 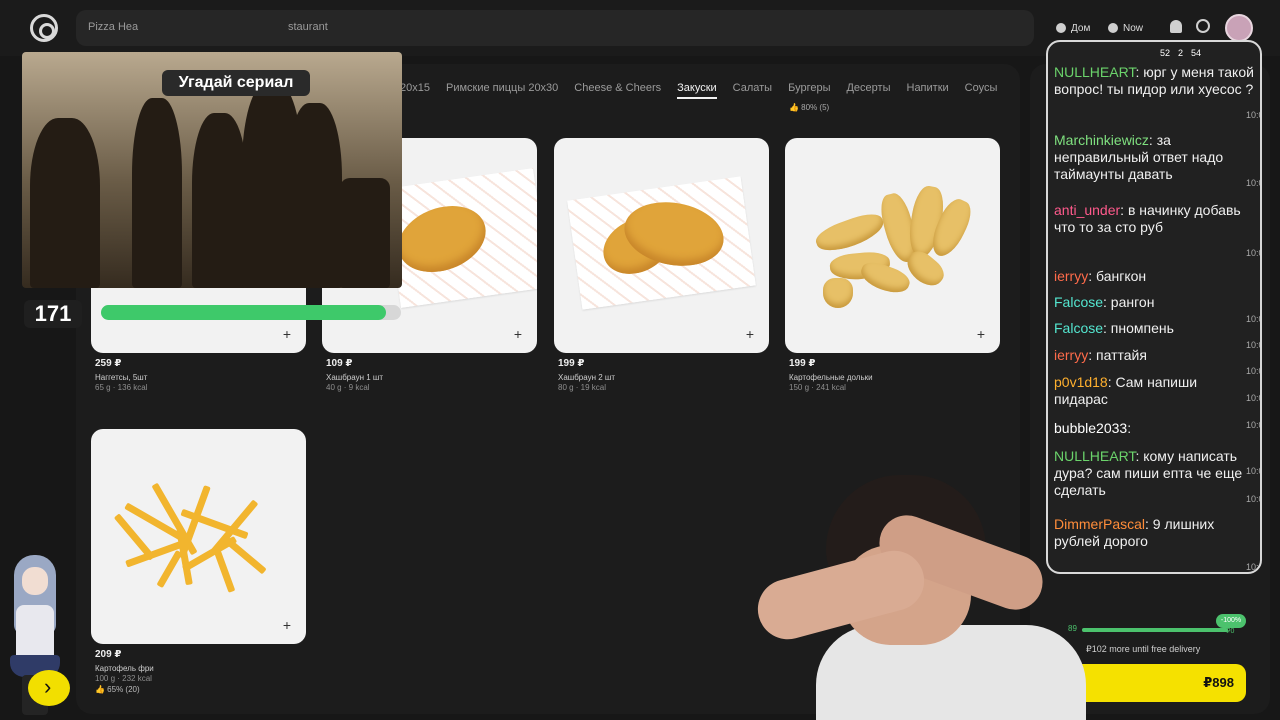 I want to click on chat-stats: 52 2 54, so click(x=1180, y=53).